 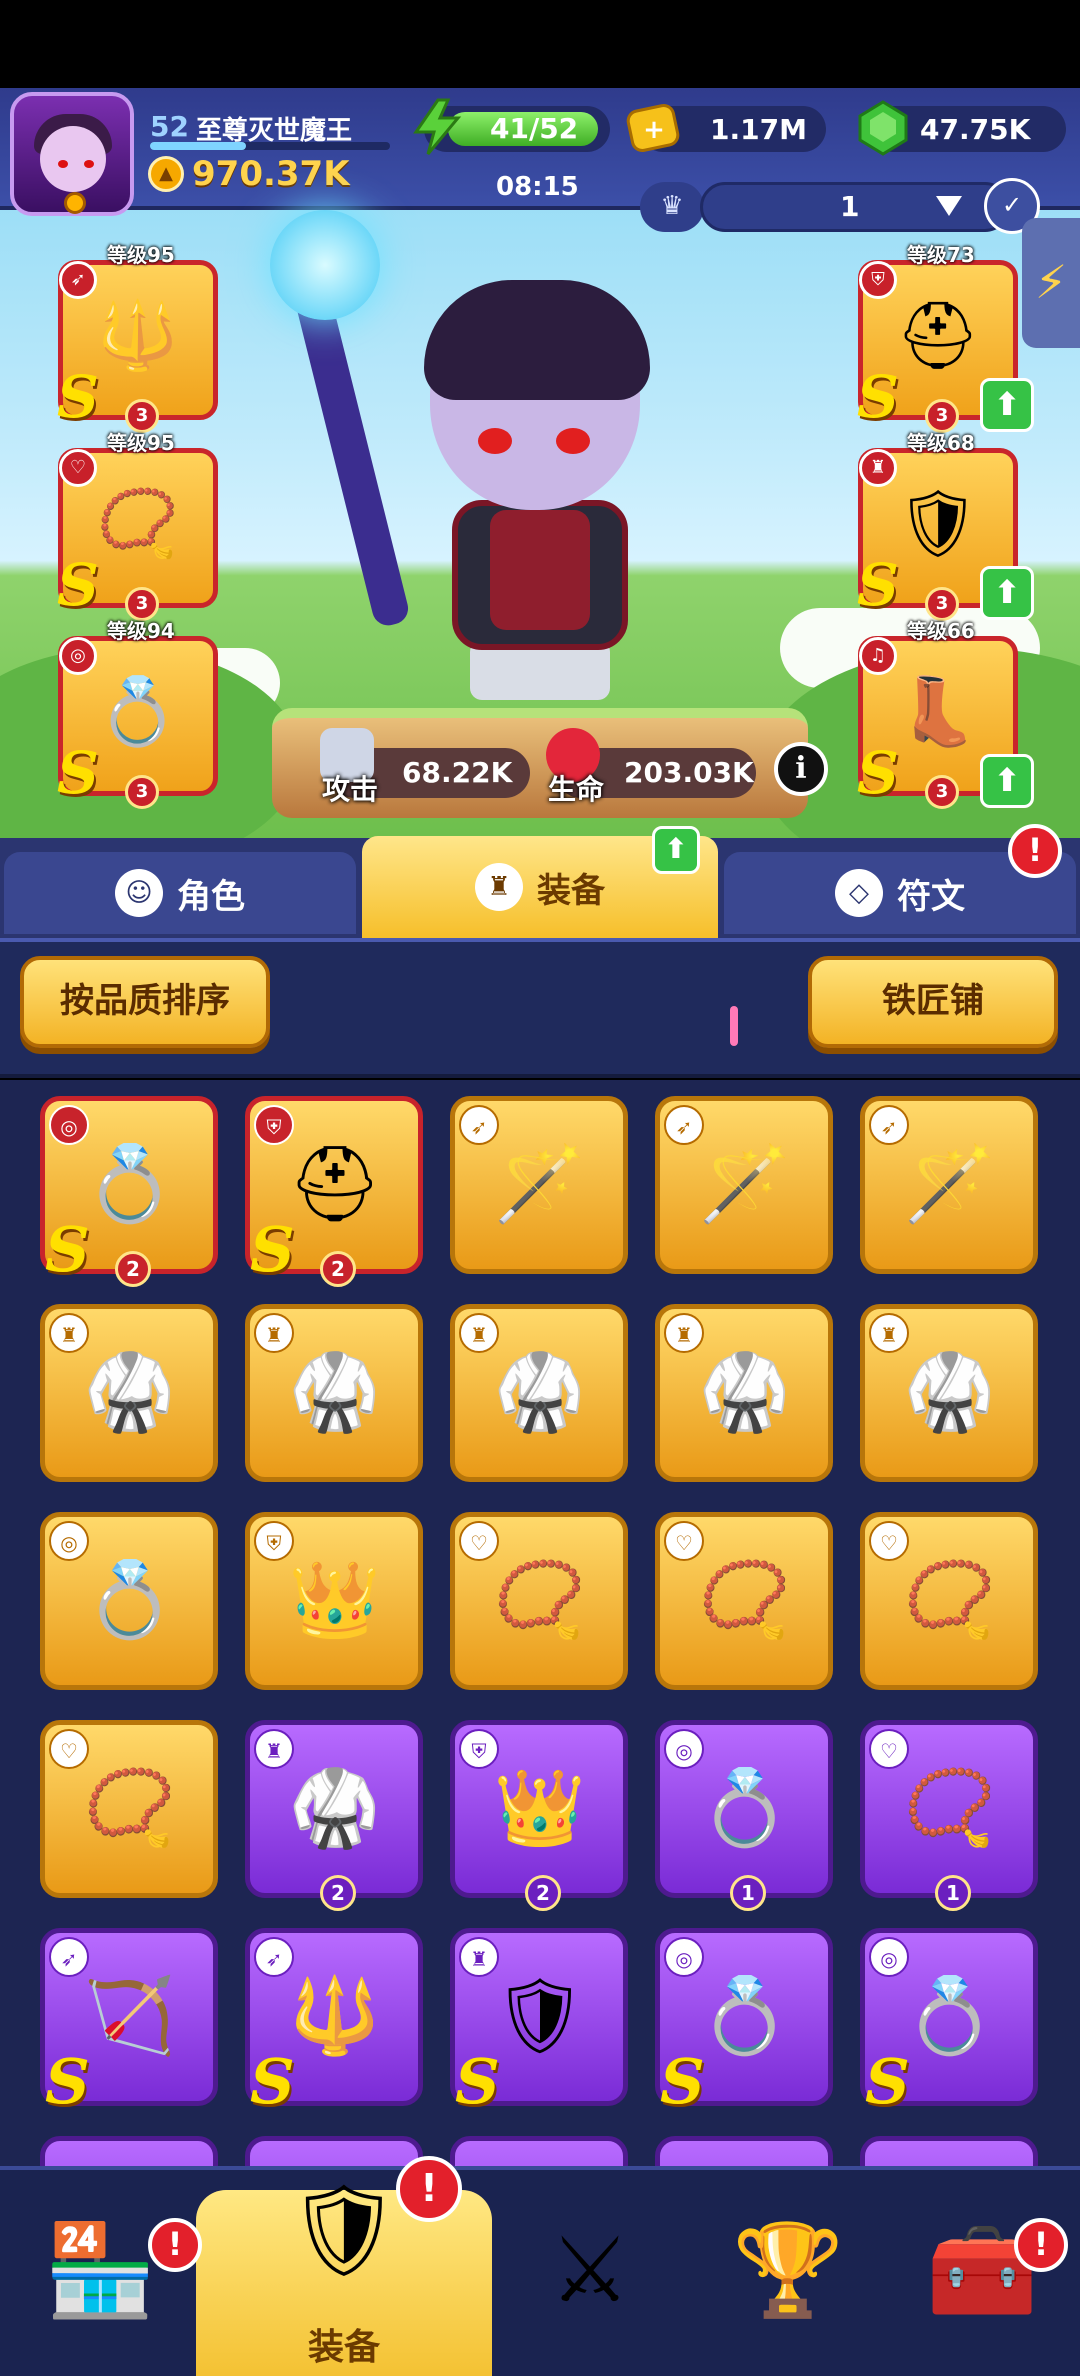 I want to click on crossbow-icon: 🏹, so click(x=130, y=2015).